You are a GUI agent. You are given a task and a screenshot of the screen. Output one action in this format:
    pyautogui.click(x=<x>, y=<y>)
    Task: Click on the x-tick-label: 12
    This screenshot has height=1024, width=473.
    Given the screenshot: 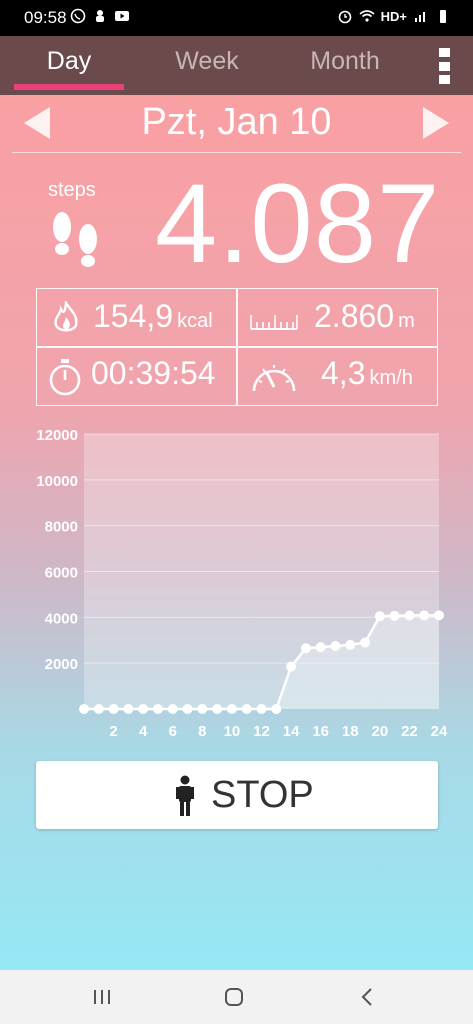 What is the action you would take?
    pyautogui.click(x=261, y=731)
    